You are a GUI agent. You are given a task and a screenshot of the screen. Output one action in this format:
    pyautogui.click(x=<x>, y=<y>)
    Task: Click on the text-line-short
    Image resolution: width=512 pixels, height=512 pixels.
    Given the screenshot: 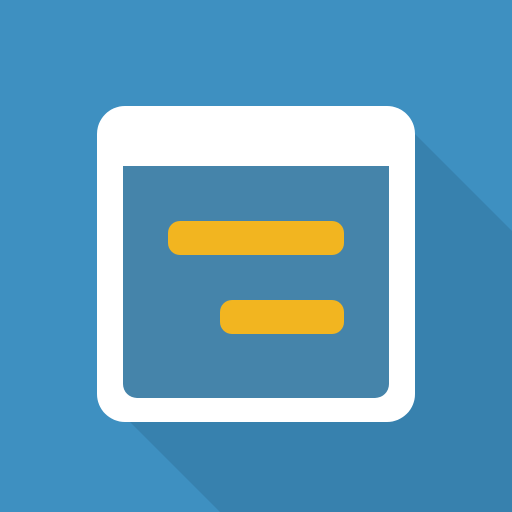 What is the action you would take?
    pyautogui.click(x=282, y=317)
    